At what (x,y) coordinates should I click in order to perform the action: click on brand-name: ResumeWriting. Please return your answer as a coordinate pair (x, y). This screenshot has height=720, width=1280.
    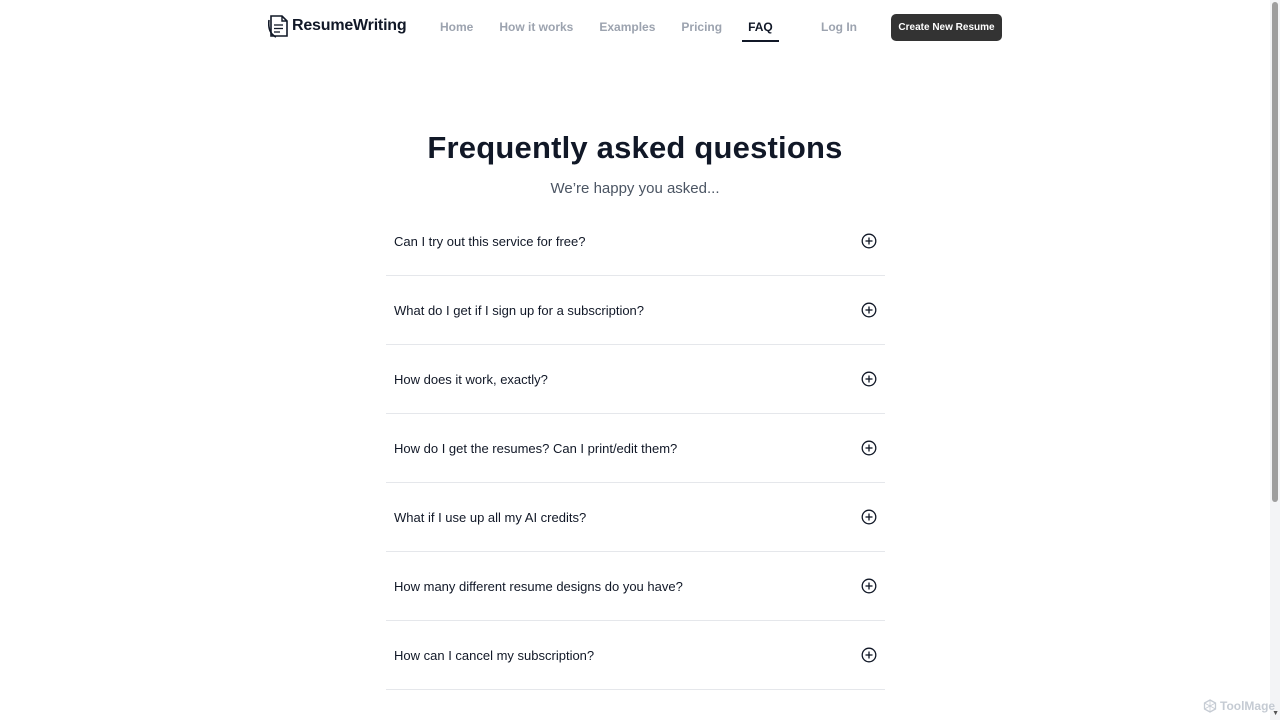
    Looking at the image, I should click on (349, 25).